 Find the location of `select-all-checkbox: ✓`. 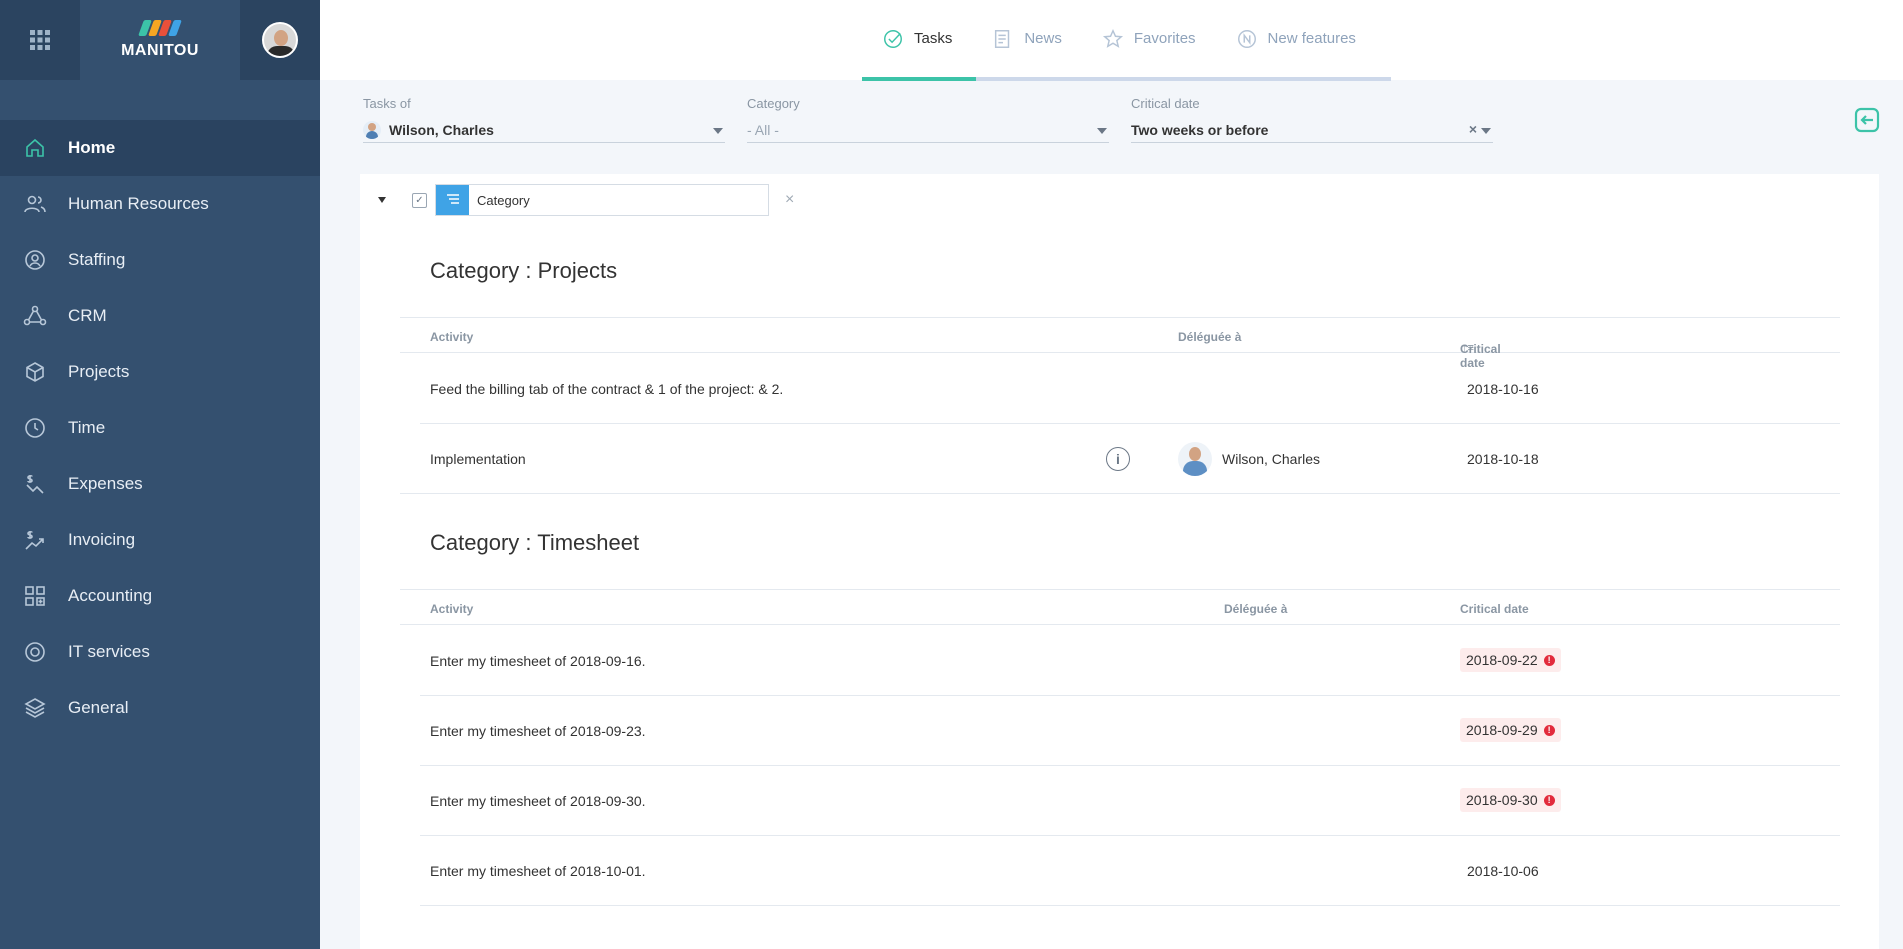

select-all-checkbox: ✓ is located at coordinates (419, 200).